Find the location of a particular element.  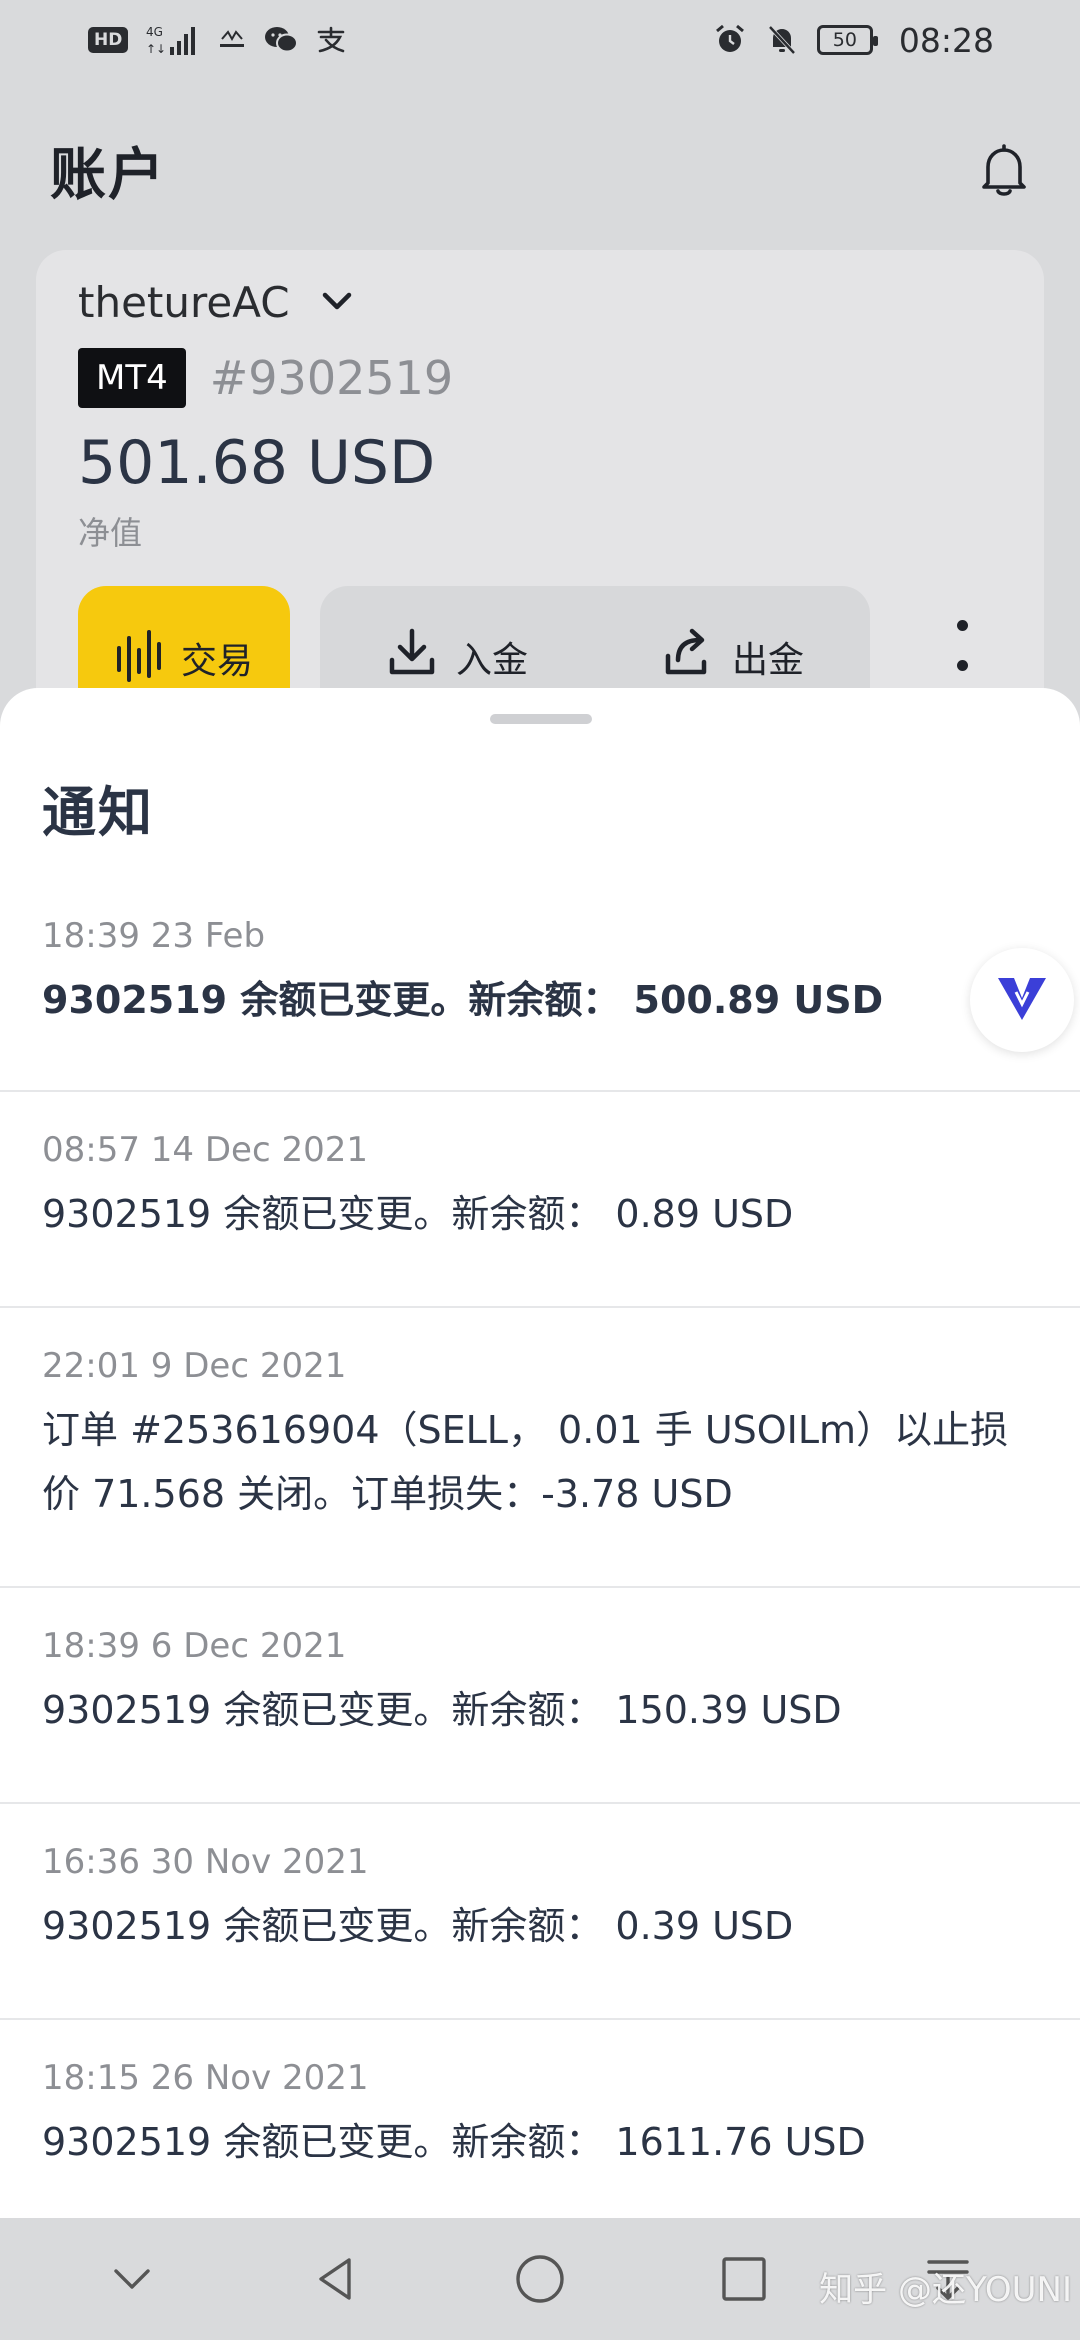

alarm-icon is located at coordinates (730, 40).